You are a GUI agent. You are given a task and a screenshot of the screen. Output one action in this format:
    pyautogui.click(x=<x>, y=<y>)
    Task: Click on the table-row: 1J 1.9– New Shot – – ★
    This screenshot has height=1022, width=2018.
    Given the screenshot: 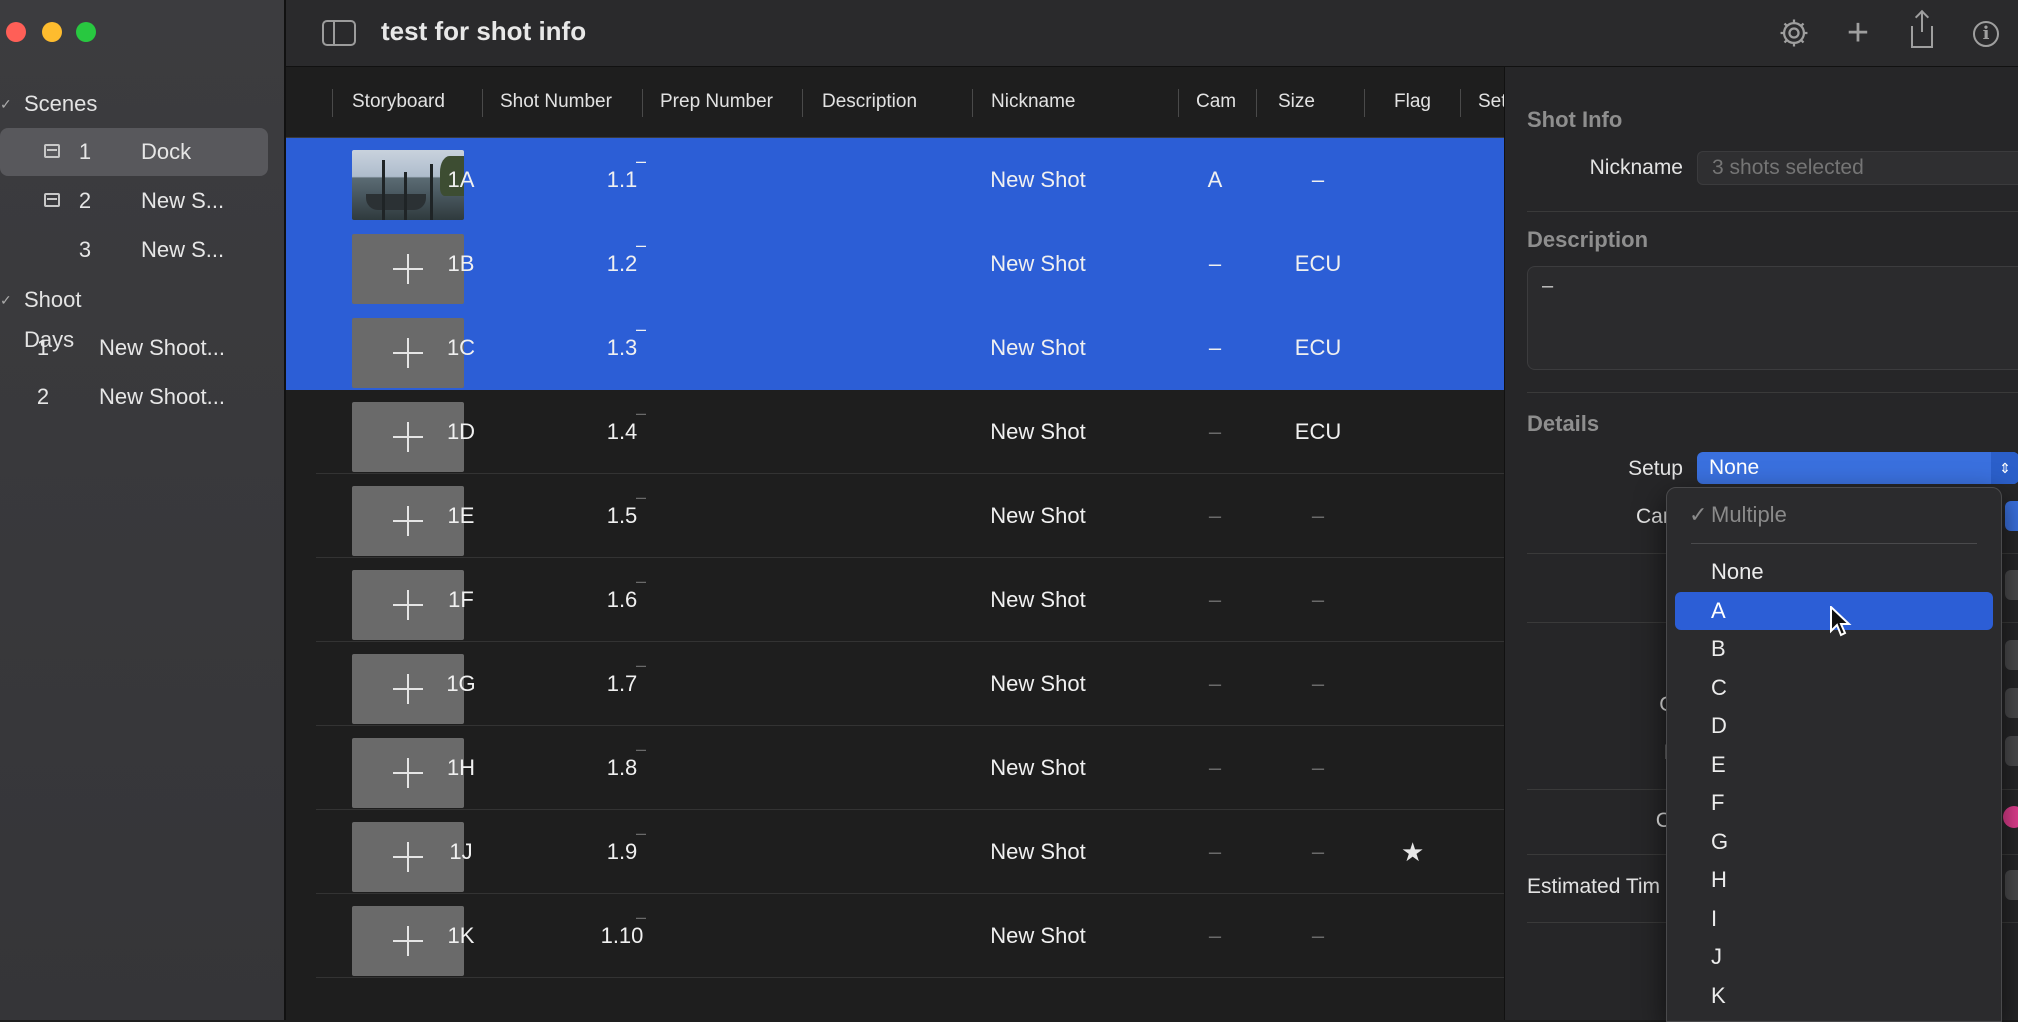 What is the action you would take?
    pyautogui.click(x=895, y=852)
    